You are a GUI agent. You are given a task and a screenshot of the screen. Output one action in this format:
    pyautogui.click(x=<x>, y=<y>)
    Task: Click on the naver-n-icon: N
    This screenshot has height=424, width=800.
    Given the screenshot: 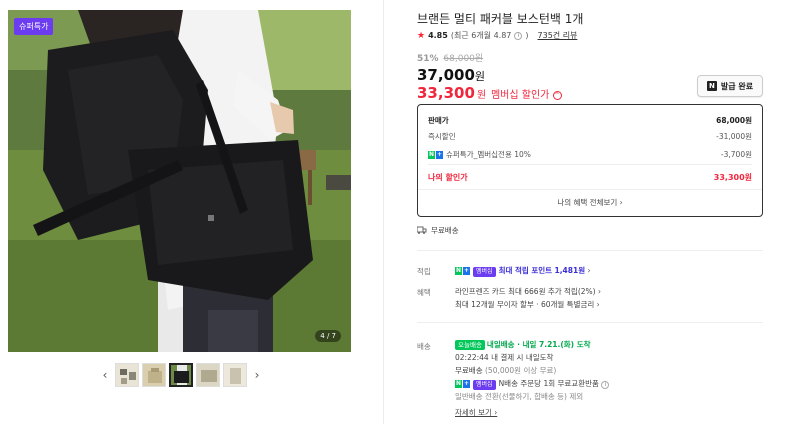 What is the action you would take?
    pyautogui.click(x=711, y=86)
    